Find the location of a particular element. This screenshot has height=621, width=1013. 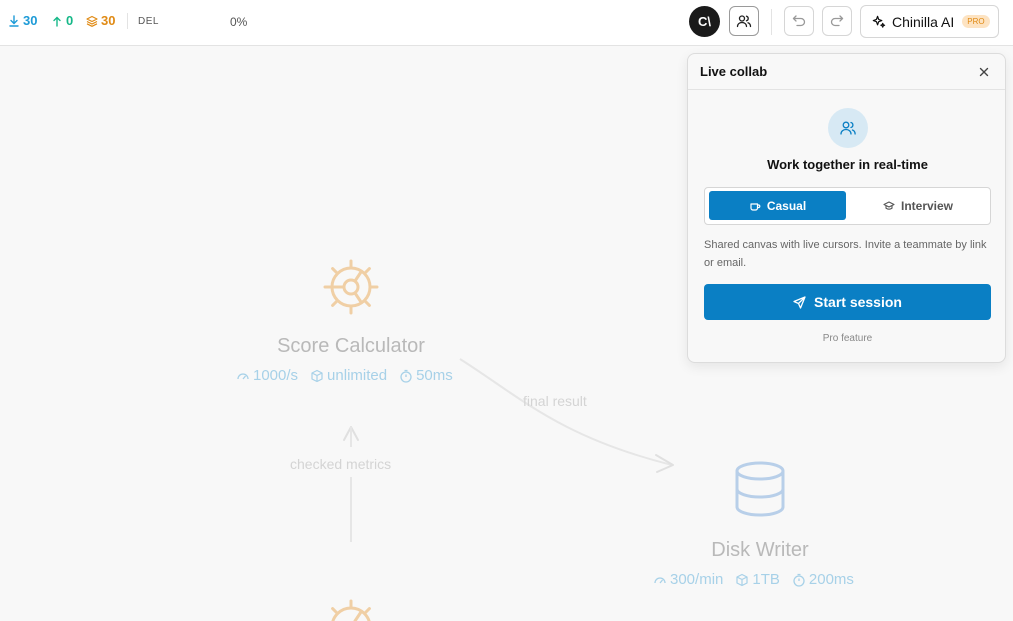

node-title-score-calculator: Score Calculator is located at coordinates (351, 346).